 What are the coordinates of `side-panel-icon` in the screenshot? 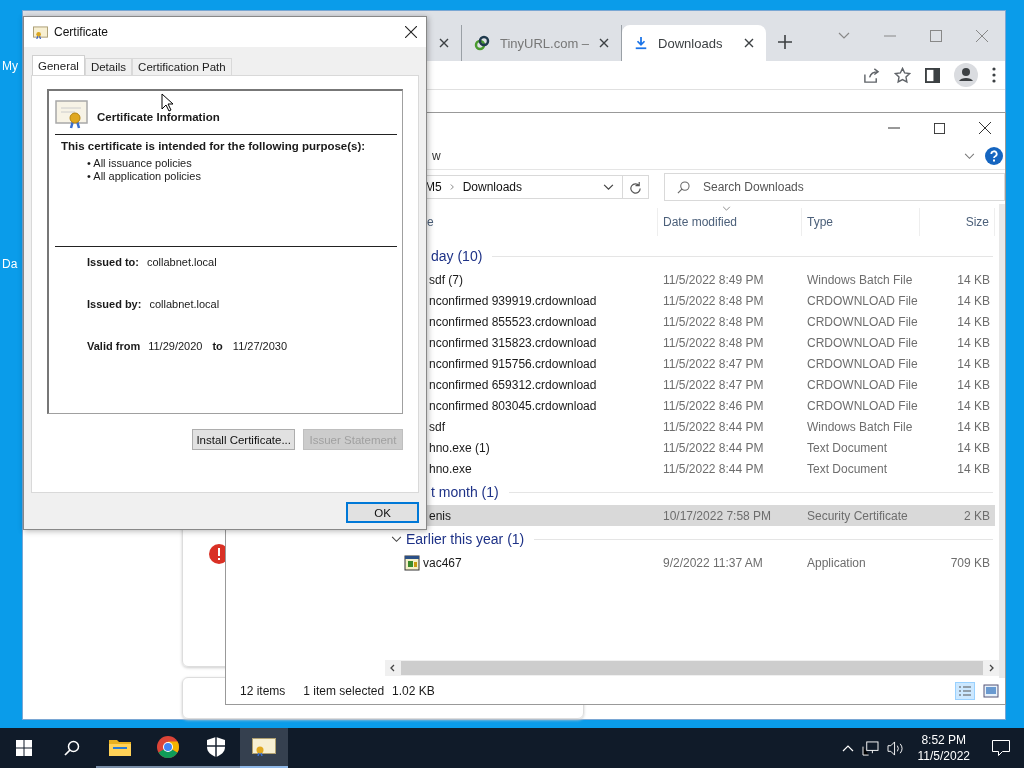 It's located at (932, 75).